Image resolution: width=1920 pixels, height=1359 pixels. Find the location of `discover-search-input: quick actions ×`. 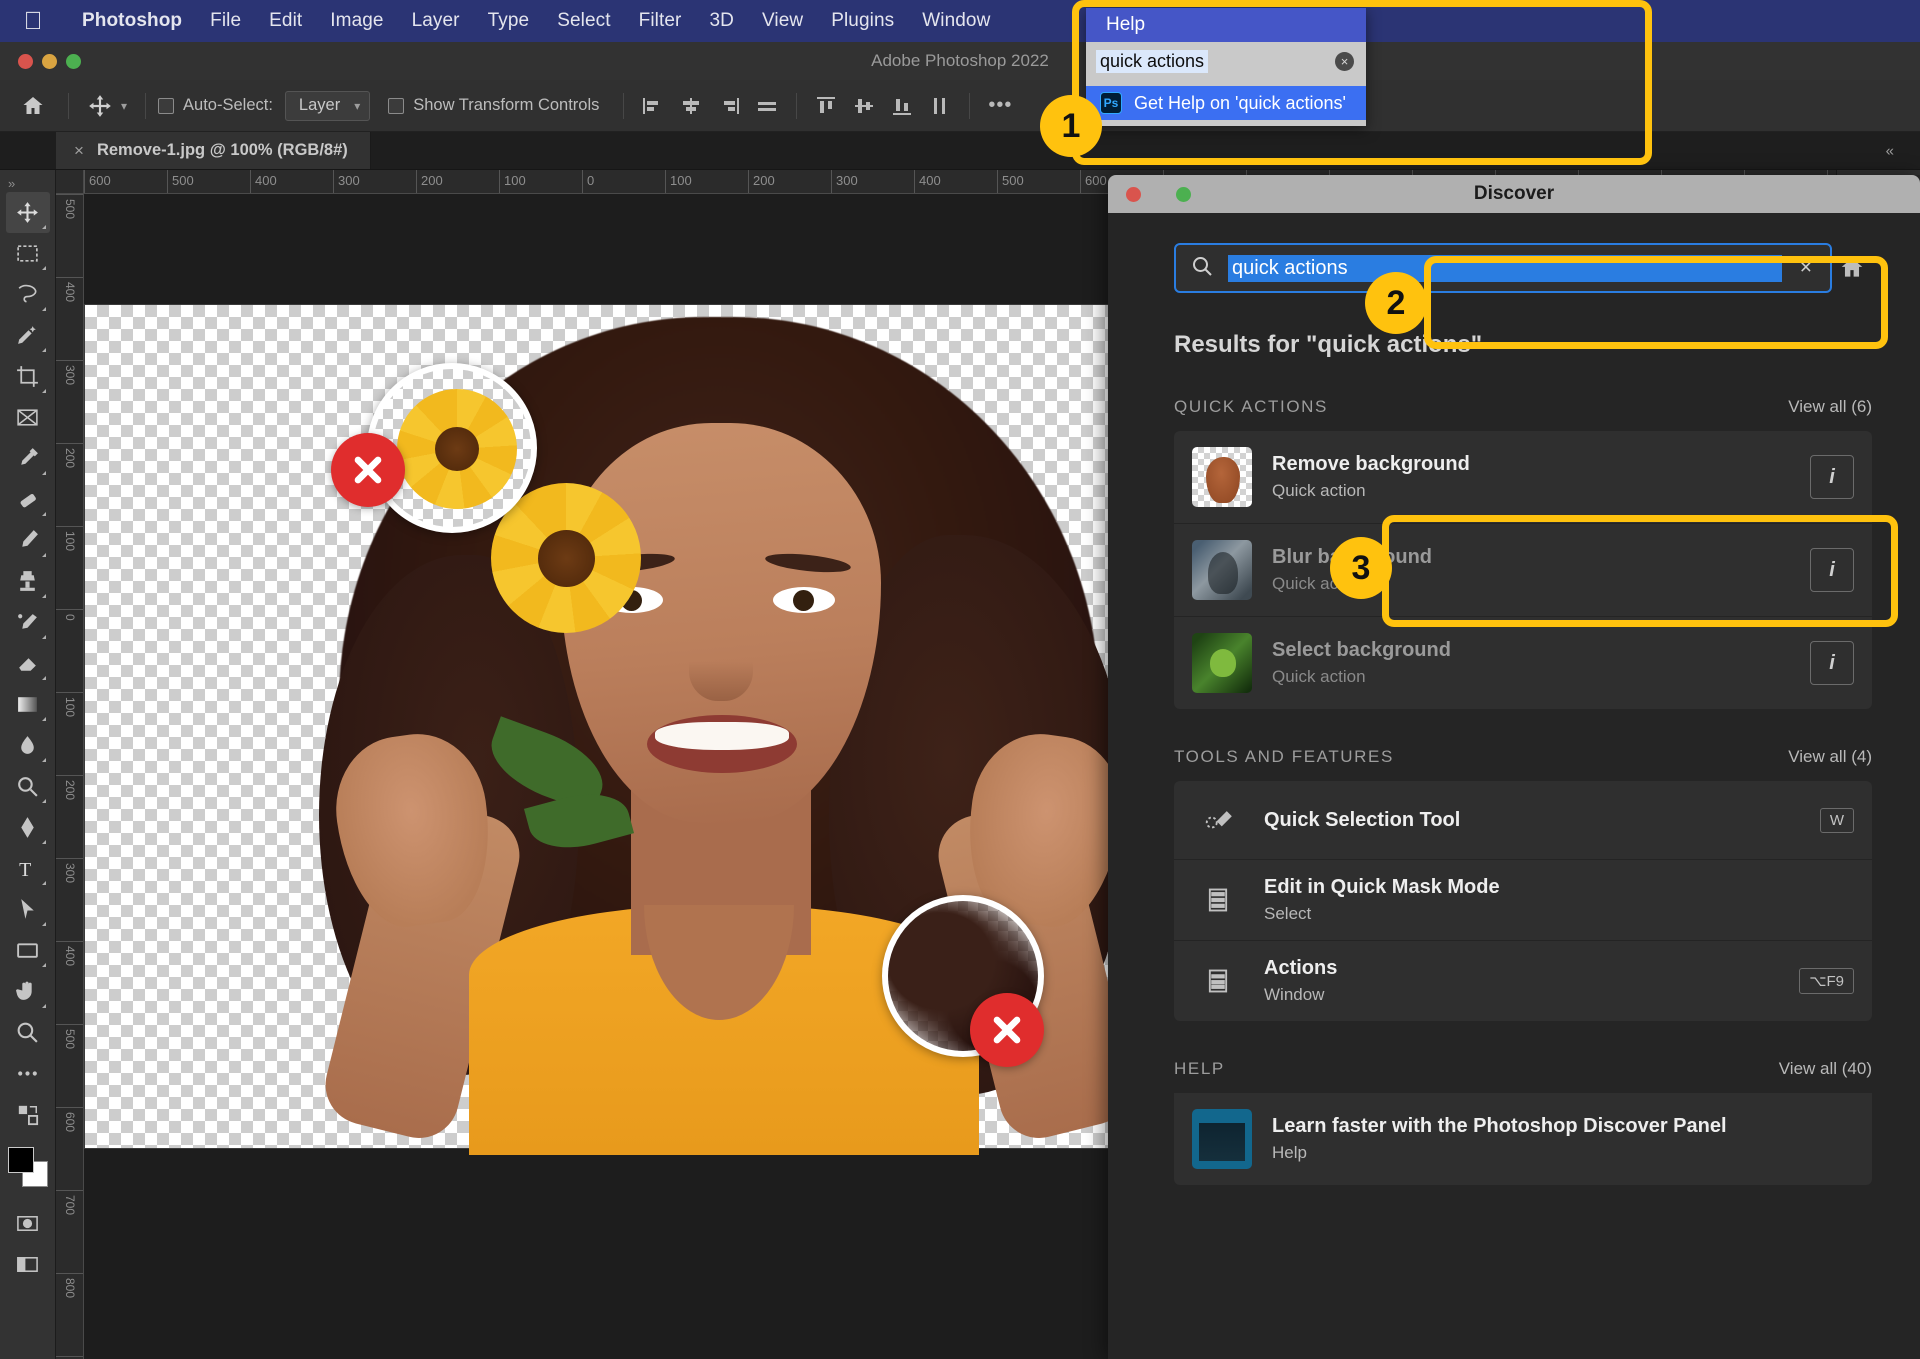

discover-search-input: quick actions × is located at coordinates (1503, 268).